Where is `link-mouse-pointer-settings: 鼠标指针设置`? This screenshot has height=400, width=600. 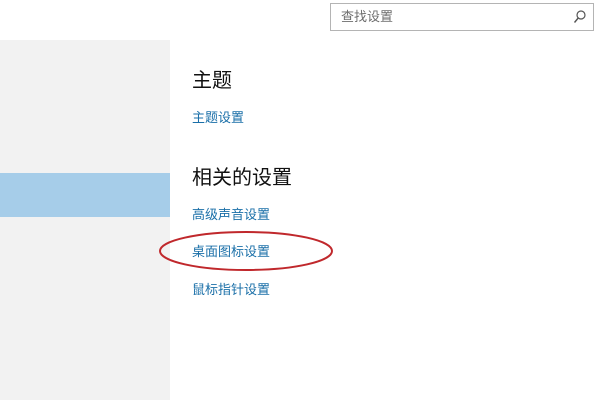
link-mouse-pointer-settings: 鼠标指针设置 is located at coordinates (231, 288).